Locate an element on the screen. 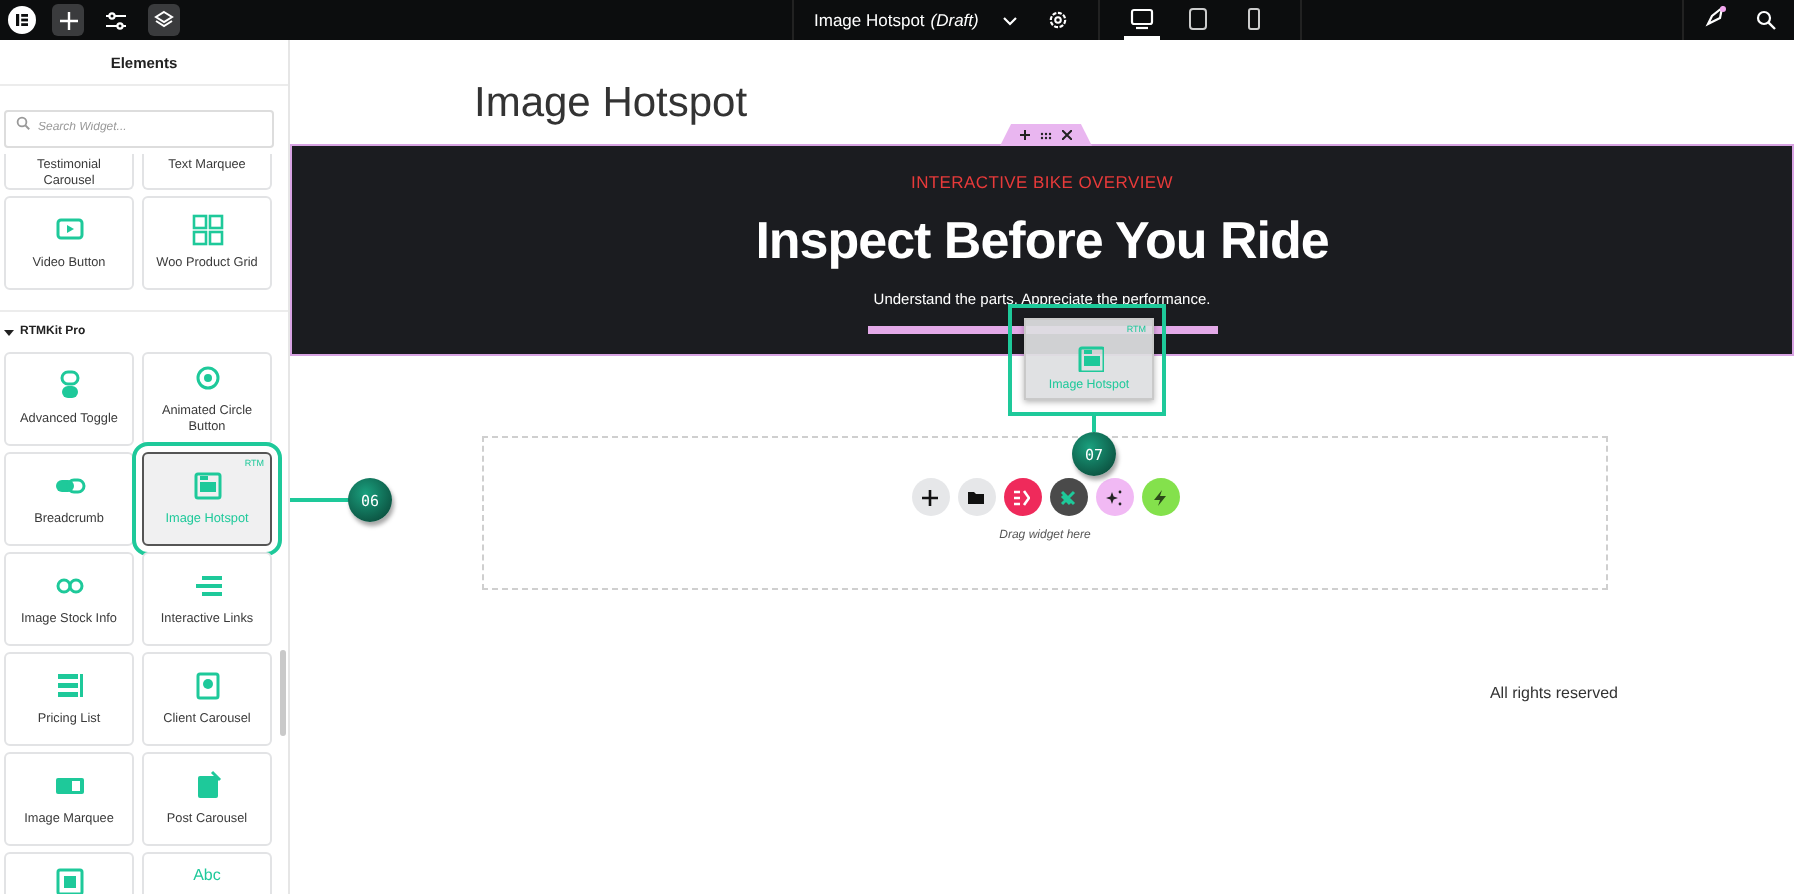 The width and height of the screenshot is (1794, 894). section-toolbar is located at coordinates (1046, 135).